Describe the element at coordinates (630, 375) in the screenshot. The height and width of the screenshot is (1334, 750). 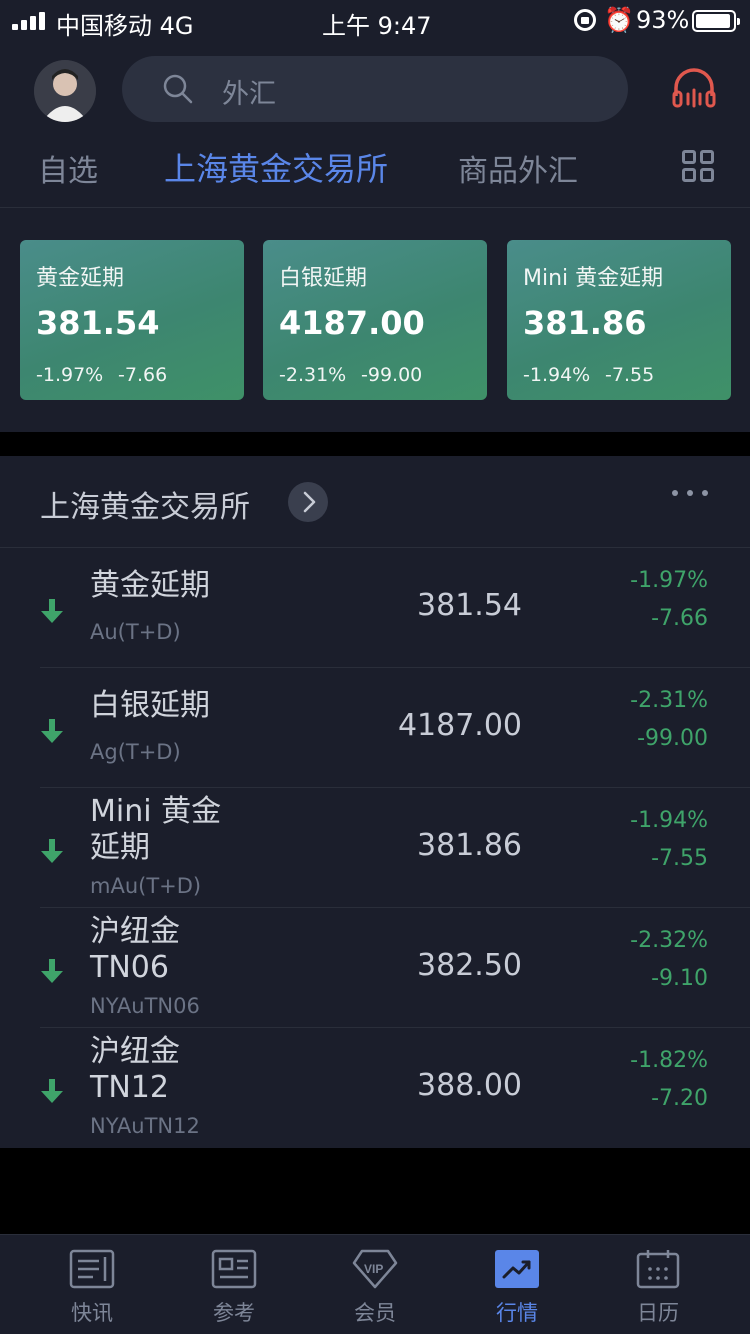
I see `card-change: -7.55` at that location.